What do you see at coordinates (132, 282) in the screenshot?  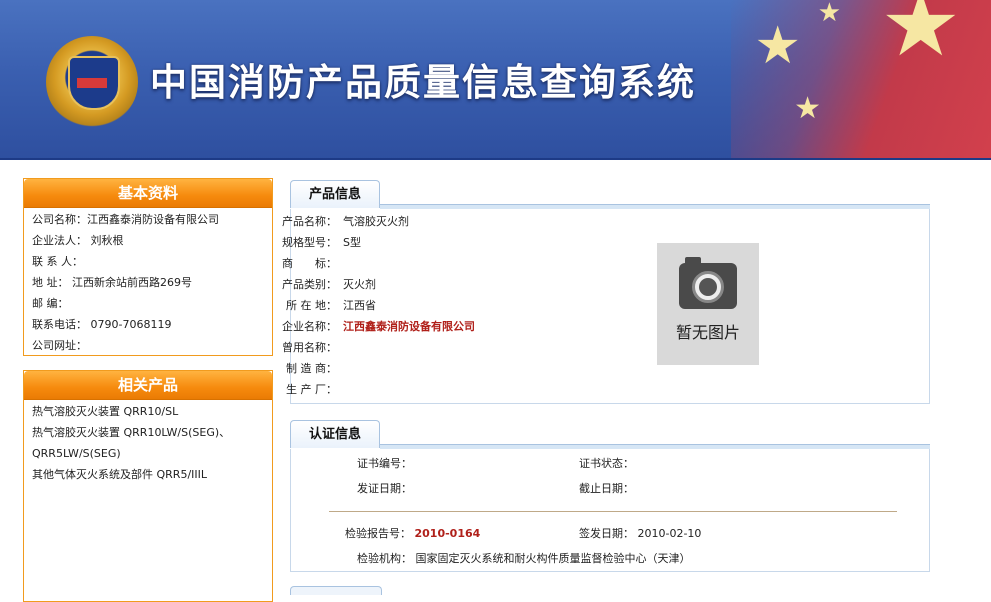 I see `address: 江西新余站前西路269号` at bounding box center [132, 282].